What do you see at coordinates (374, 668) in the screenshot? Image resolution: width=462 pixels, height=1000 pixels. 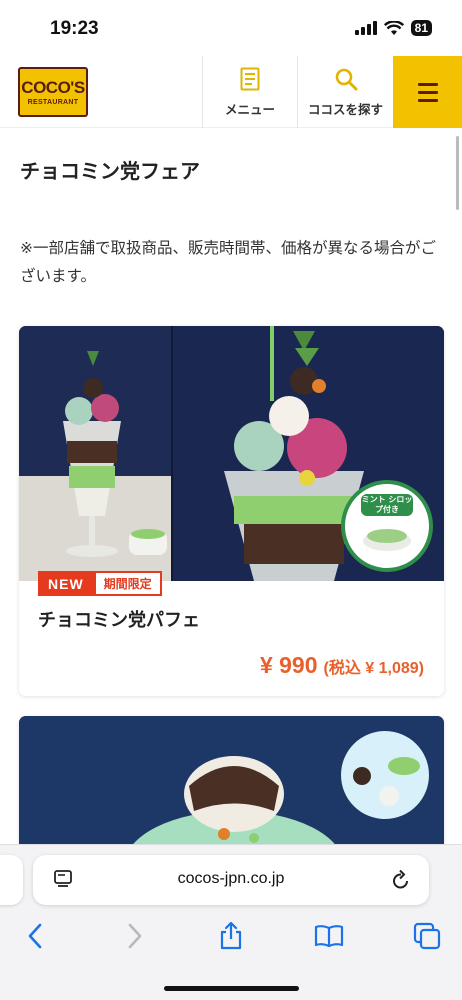 I see `price-with-tax: (税込 ¥ 1,089)` at bounding box center [374, 668].